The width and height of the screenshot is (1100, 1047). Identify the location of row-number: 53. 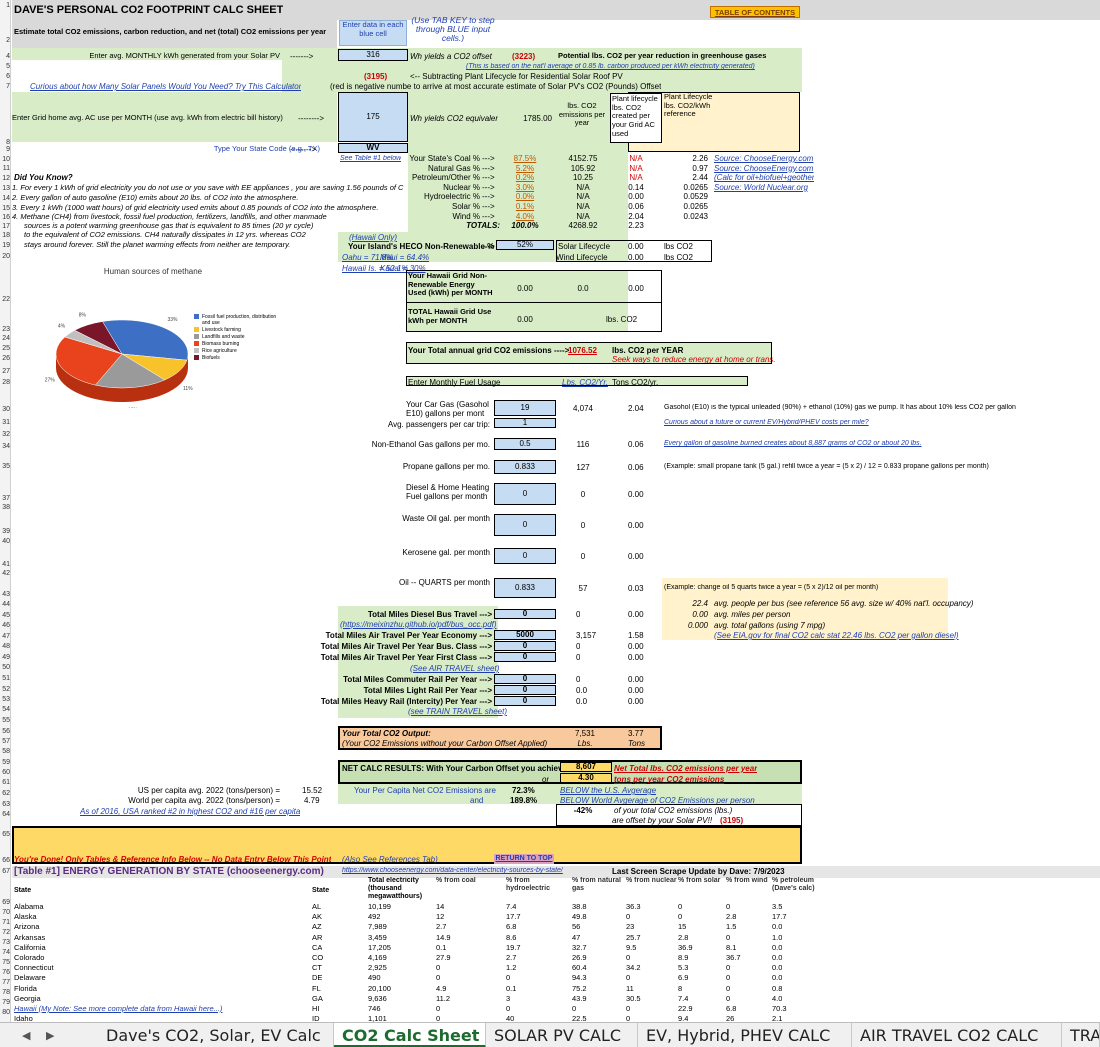
(5, 699).